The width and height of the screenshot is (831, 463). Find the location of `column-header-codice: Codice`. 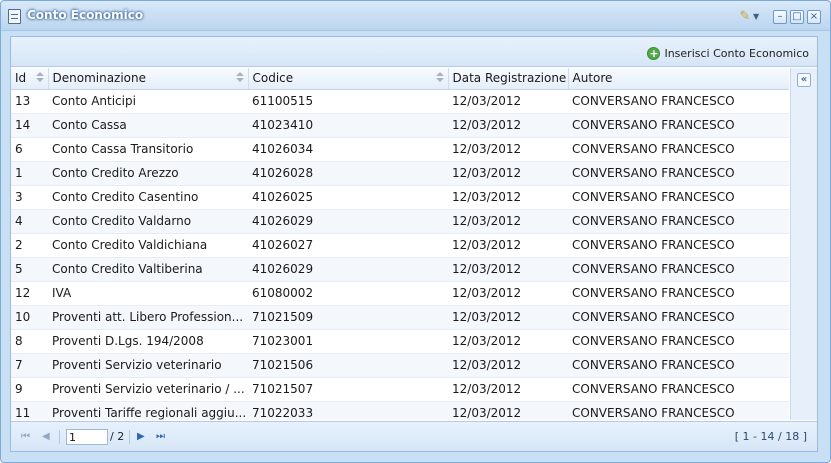

column-header-codice: Codice is located at coordinates (348, 79).